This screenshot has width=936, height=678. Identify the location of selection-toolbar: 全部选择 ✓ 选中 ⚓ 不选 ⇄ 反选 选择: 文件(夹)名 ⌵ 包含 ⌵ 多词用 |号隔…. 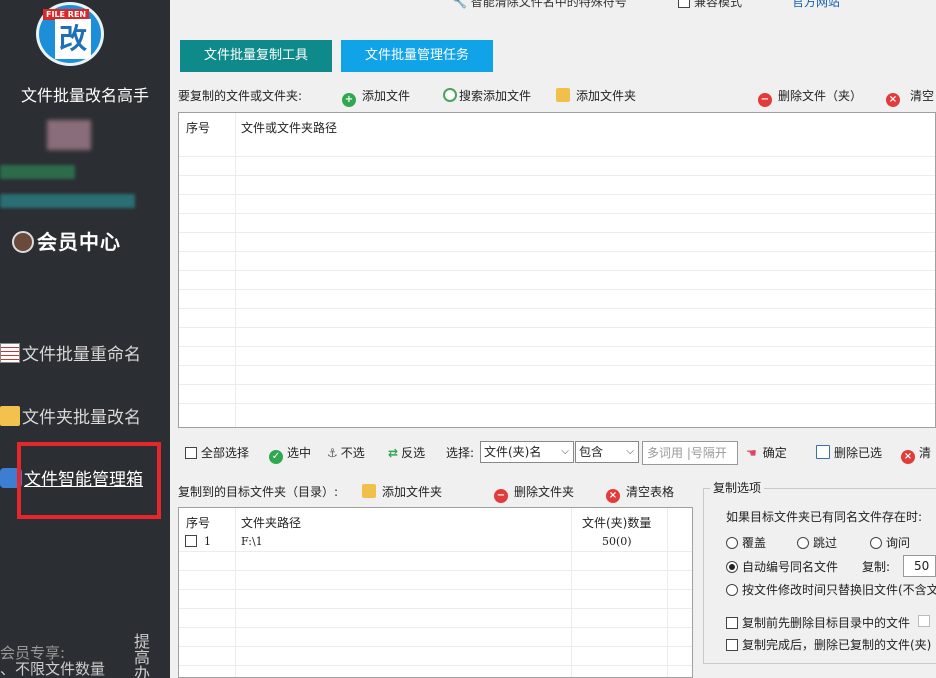
(555, 453).